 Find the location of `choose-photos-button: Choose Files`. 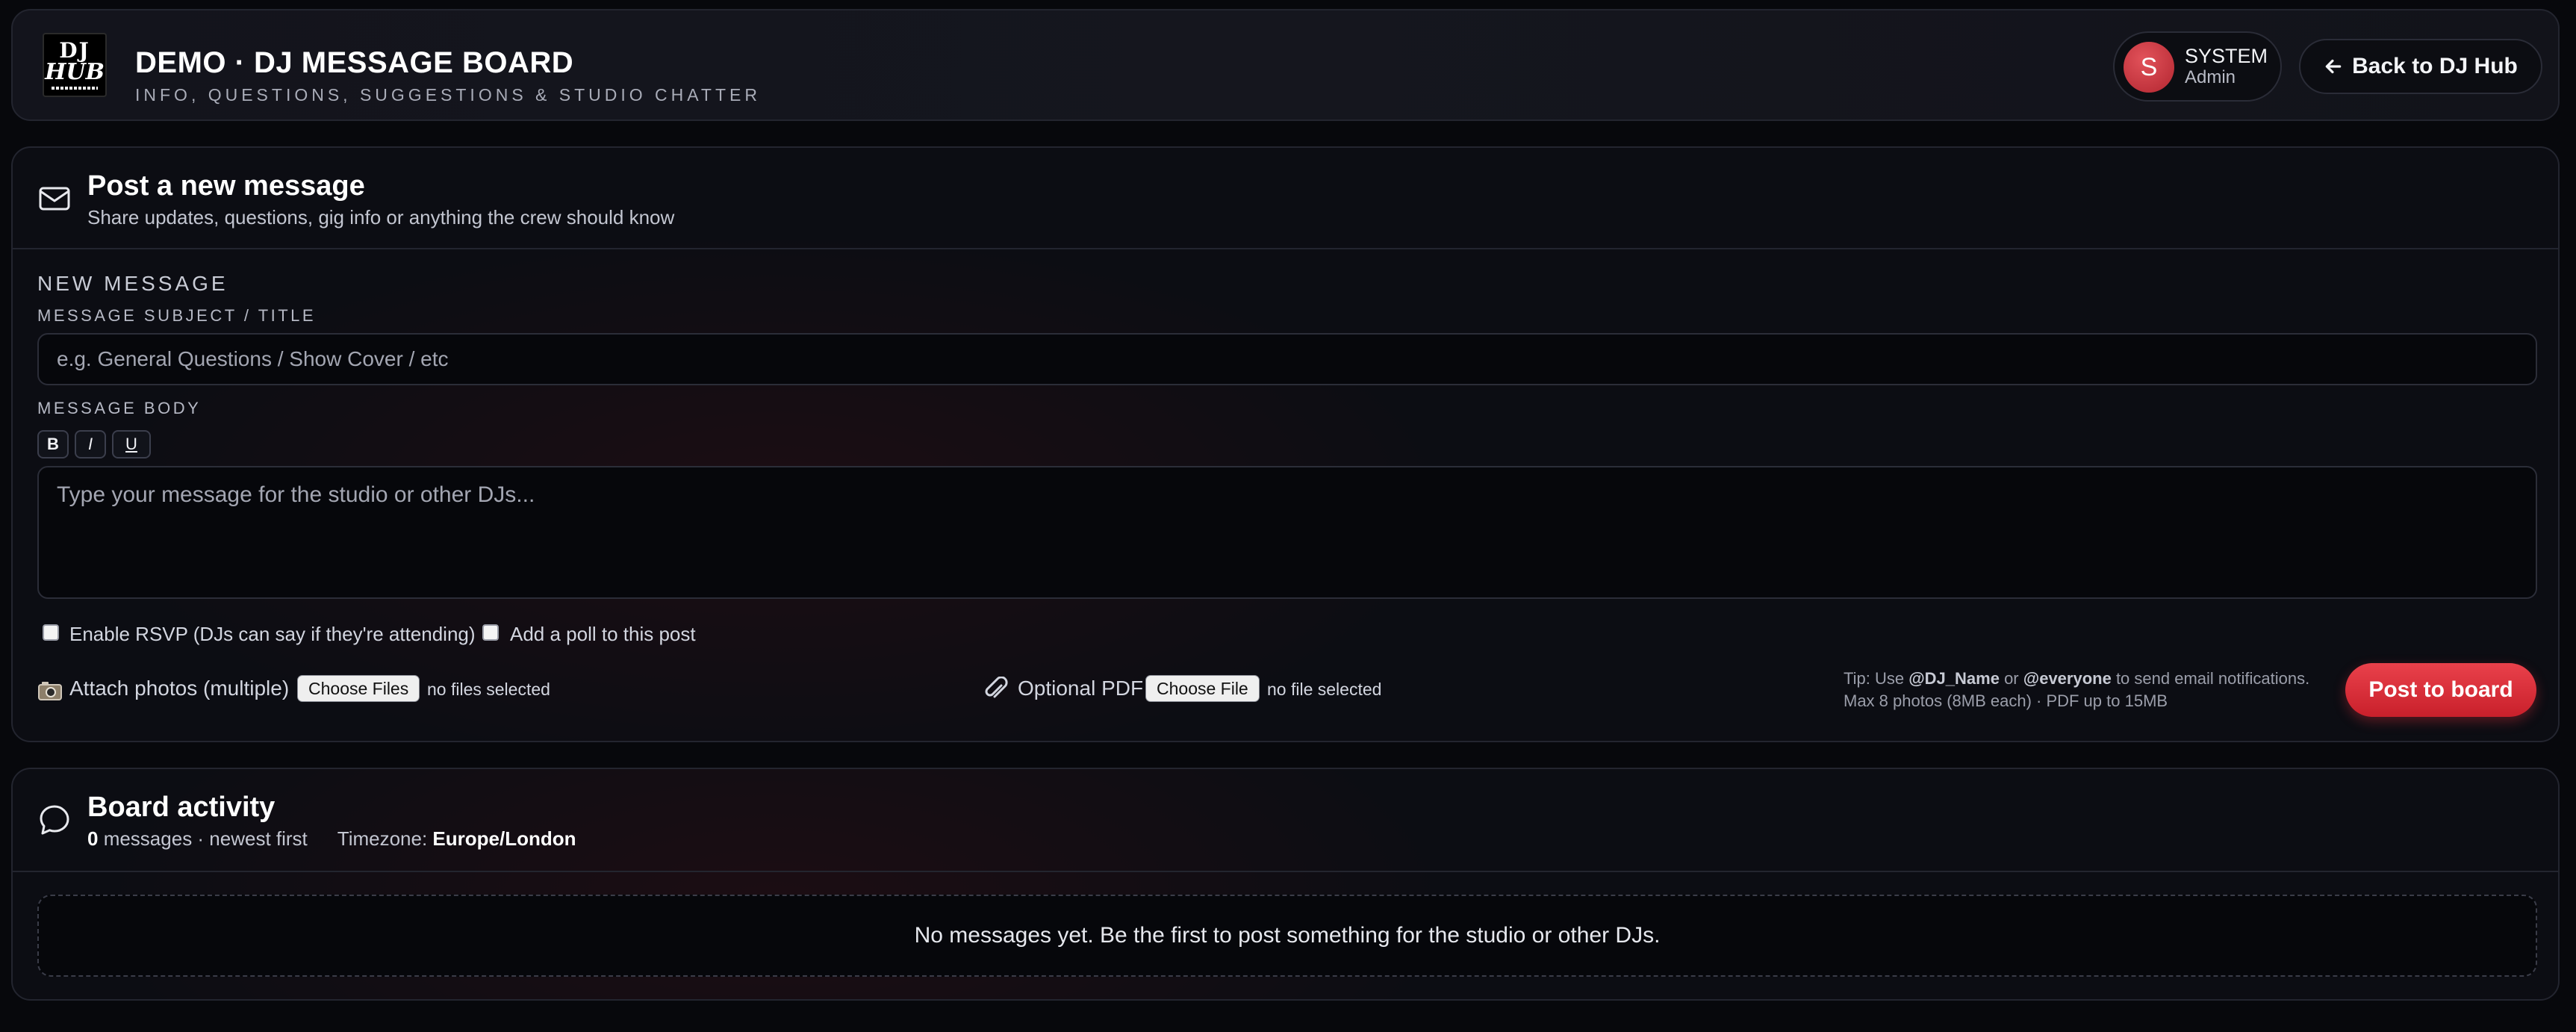

choose-photos-button: Choose Files is located at coordinates (358, 688).